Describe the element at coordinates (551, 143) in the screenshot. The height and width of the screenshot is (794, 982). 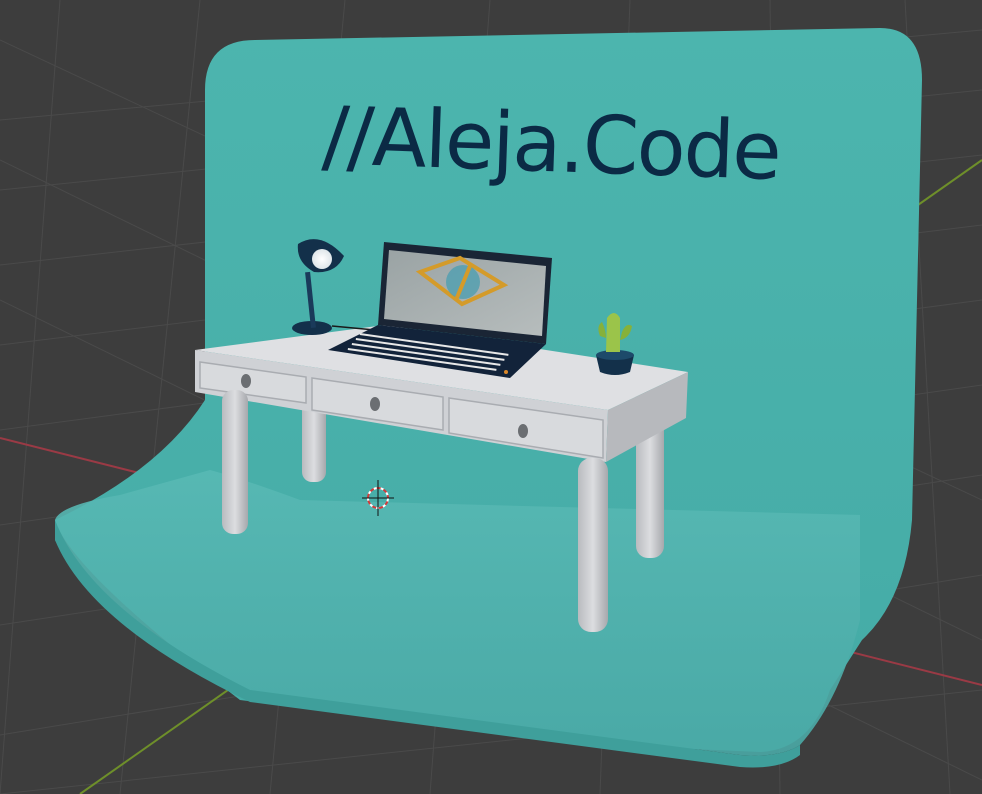
I see `backdrop-logo-text: //Aleja.Code` at that location.